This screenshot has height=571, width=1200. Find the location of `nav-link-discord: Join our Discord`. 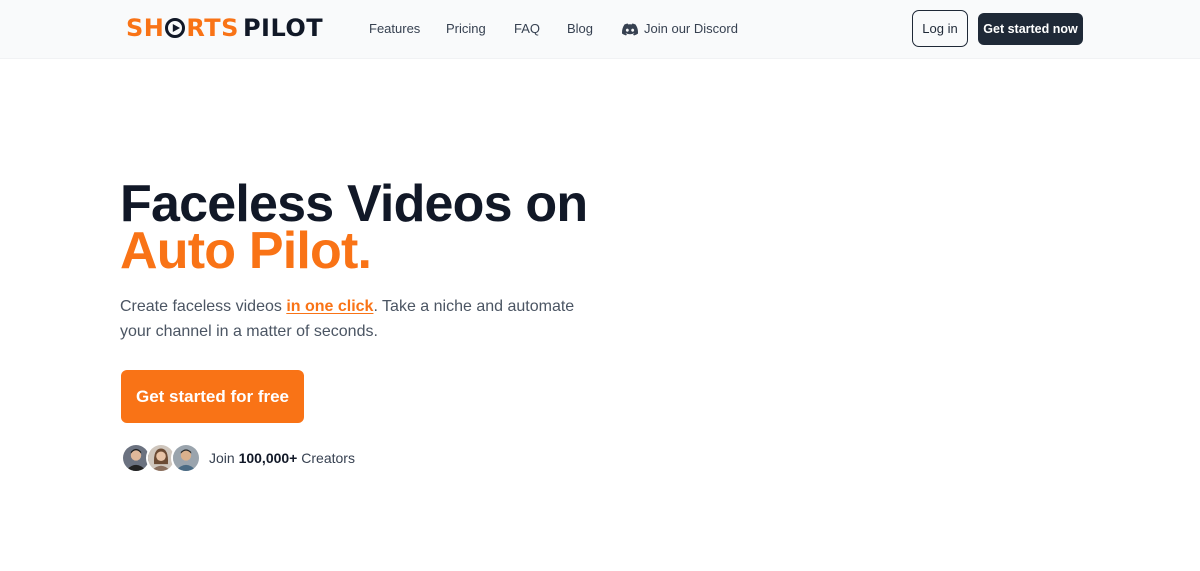

nav-link-discord: Join our Discord is located at coordinates (680, 29).